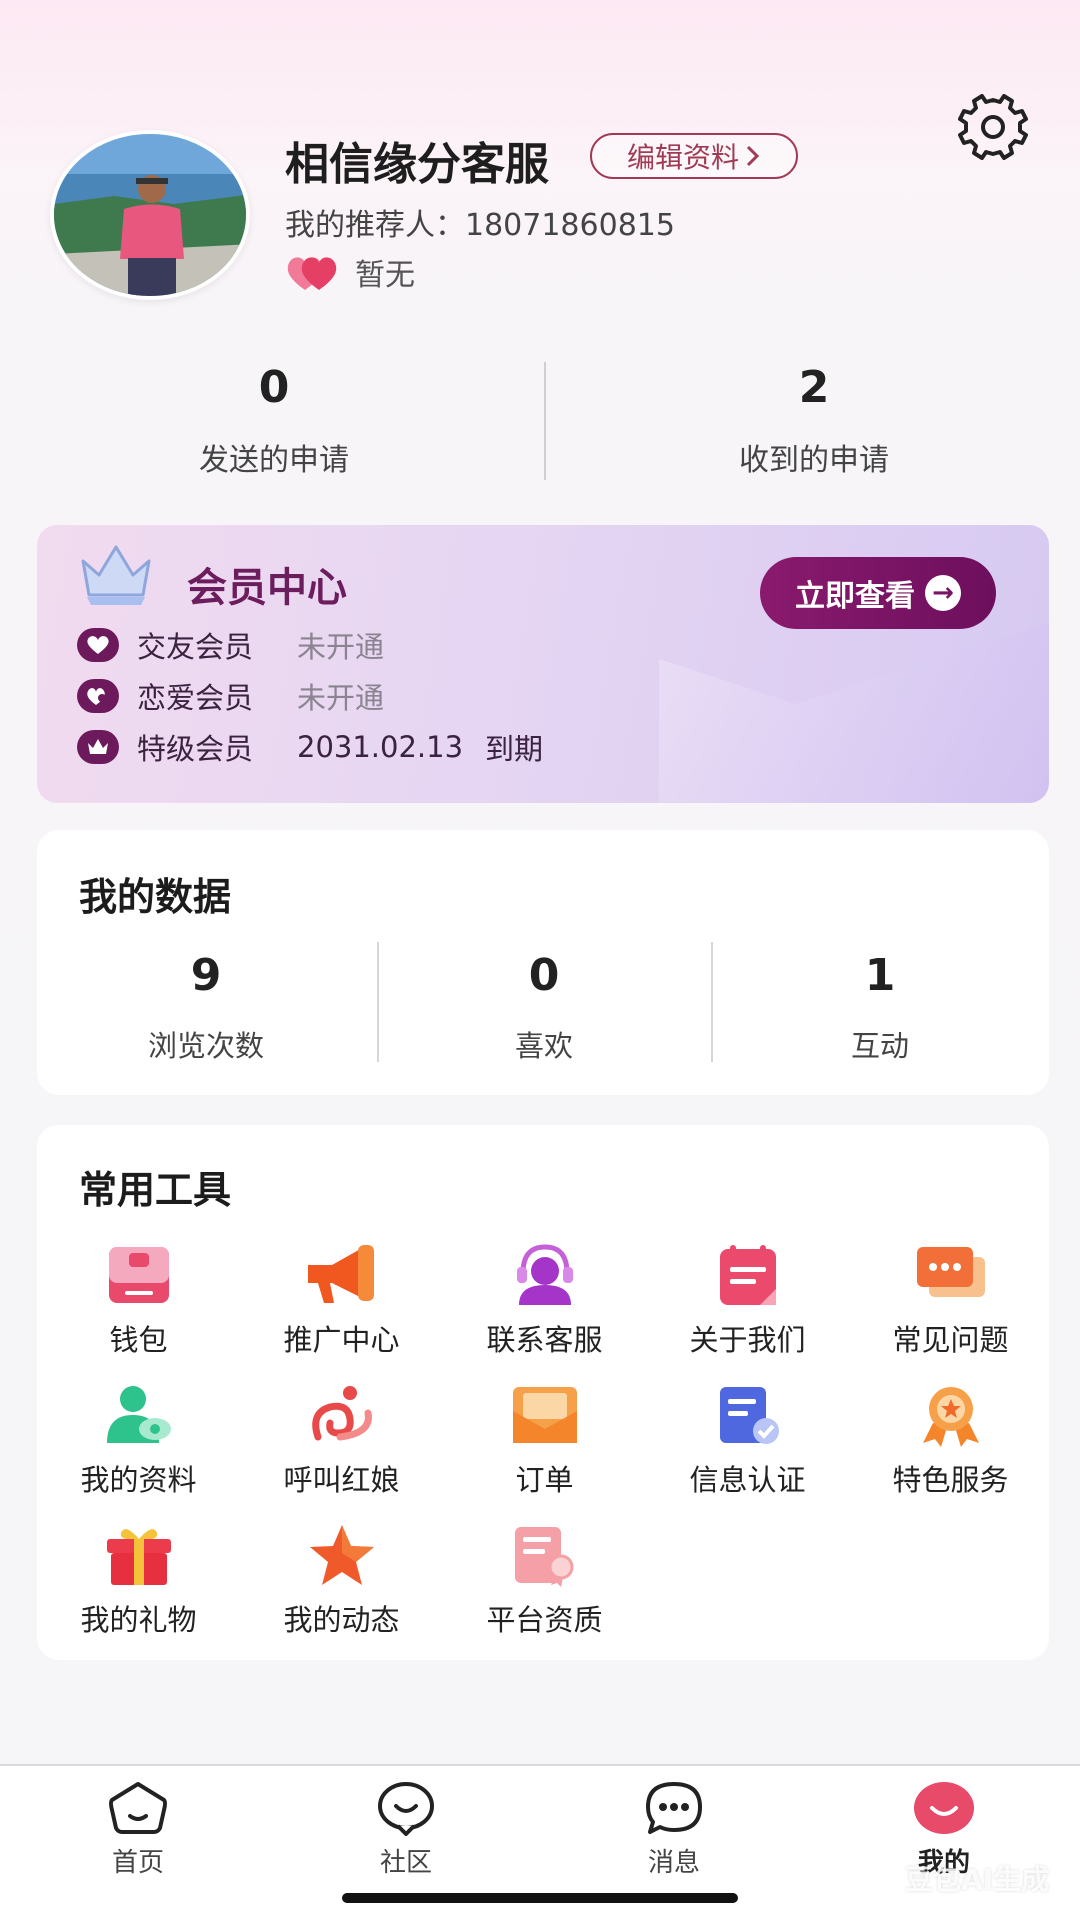 This screenshot has width=1080, height=1920. What do you see at coordinates (753, 156) in the screenshot?
I see `chevron-right-icon` at bounding box center [753, 156].